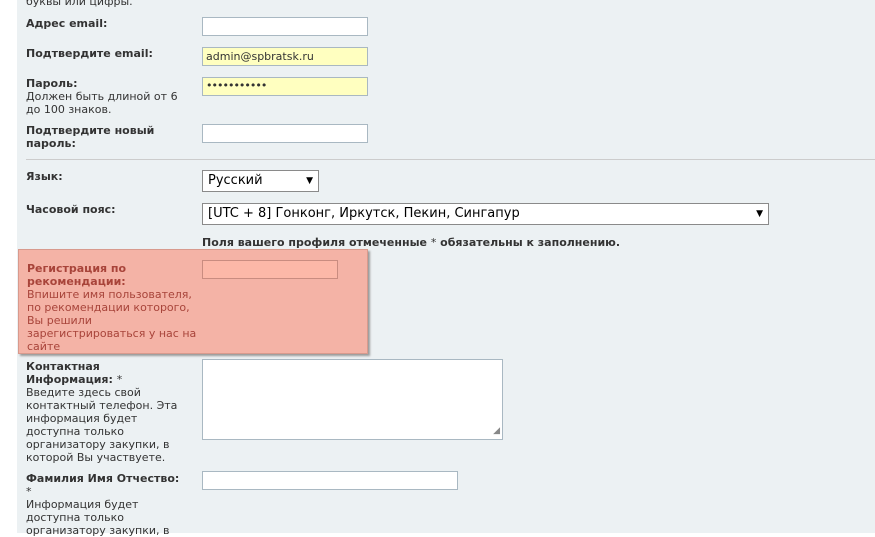  Describe the element at coordinates (352, 399) in the screenshot. I see `contact-textarea: ◢` at that location.